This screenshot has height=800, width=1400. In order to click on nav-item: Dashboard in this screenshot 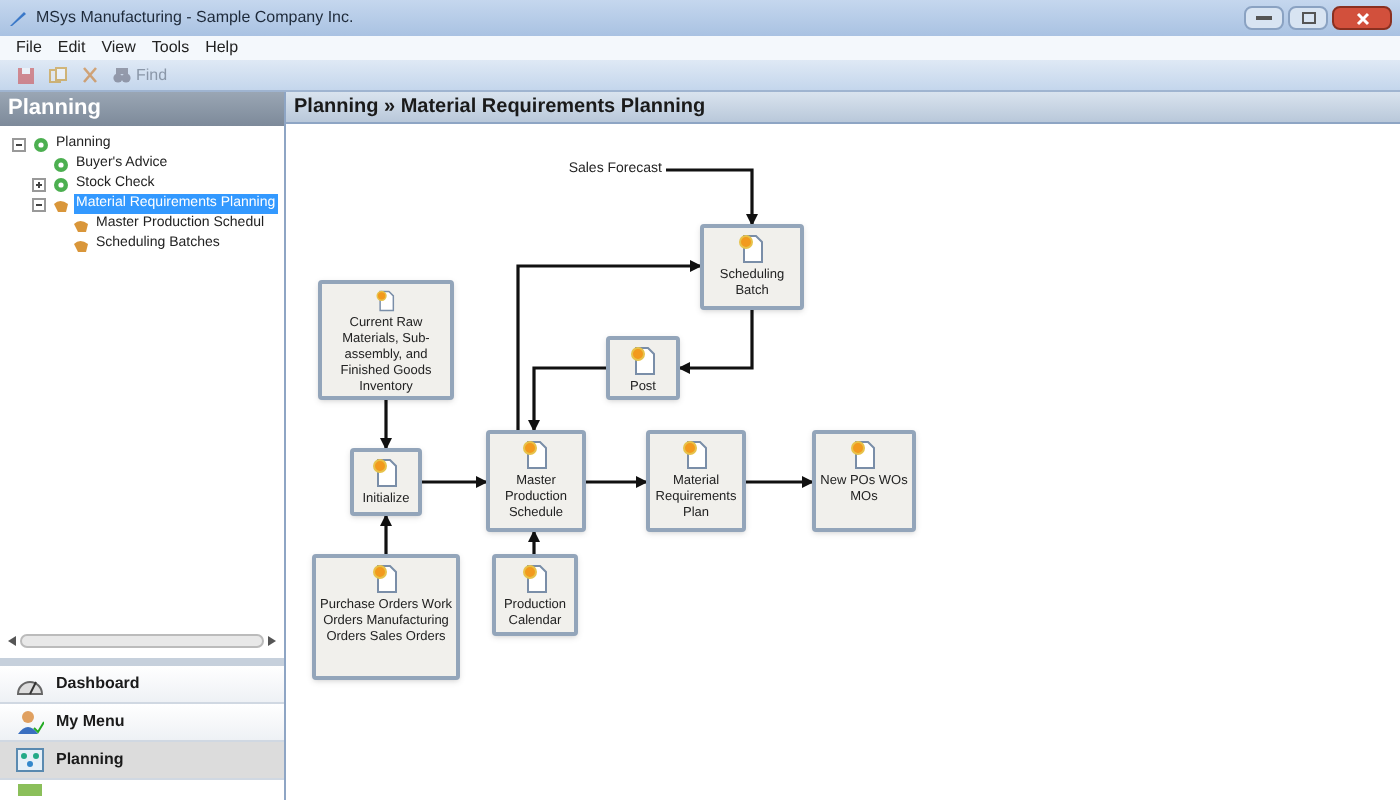, I will do `click(142, 685)`.